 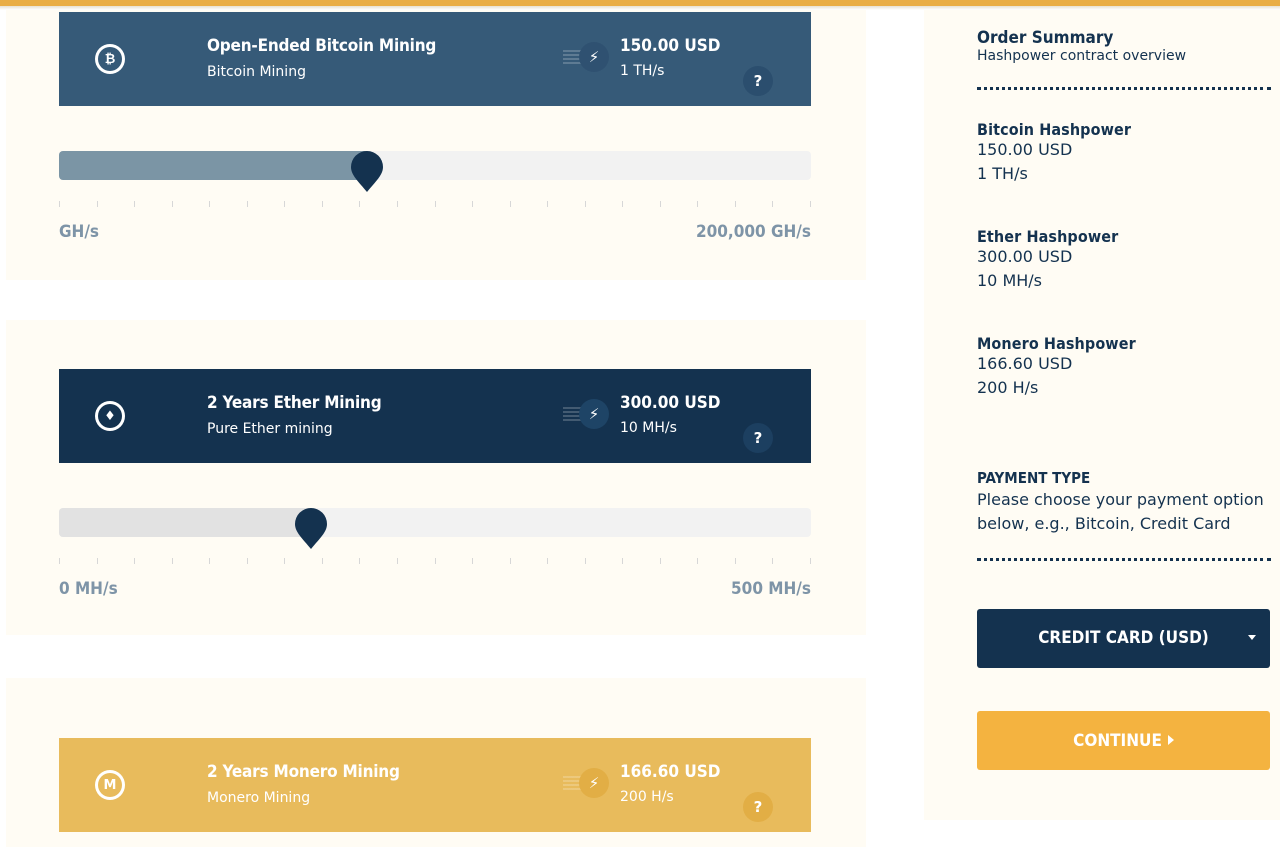 What do you see at coordinates (753, 232) in the screenshot?
I see `bitcoin-slider-max-label: 200,000 GH/s` at bounding box center [753, 232].